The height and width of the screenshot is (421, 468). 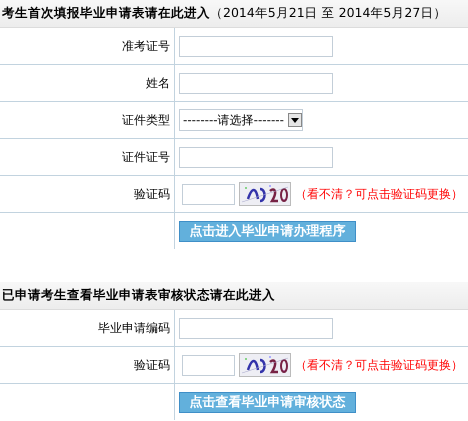 I want to click on field-label: 准考证号, so click(x=146, y=46).